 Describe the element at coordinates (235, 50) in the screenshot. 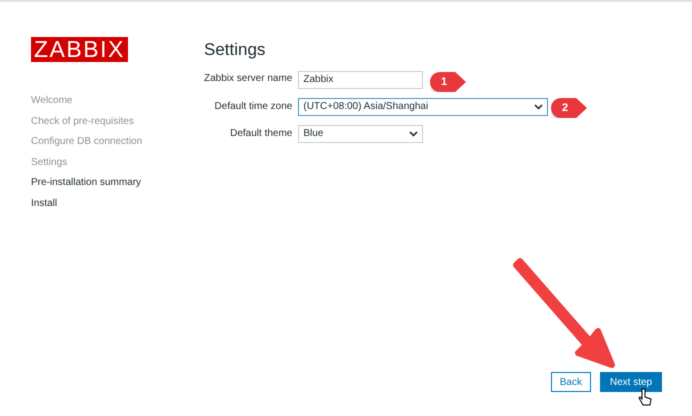

I see `page-title: Settings` at that location.